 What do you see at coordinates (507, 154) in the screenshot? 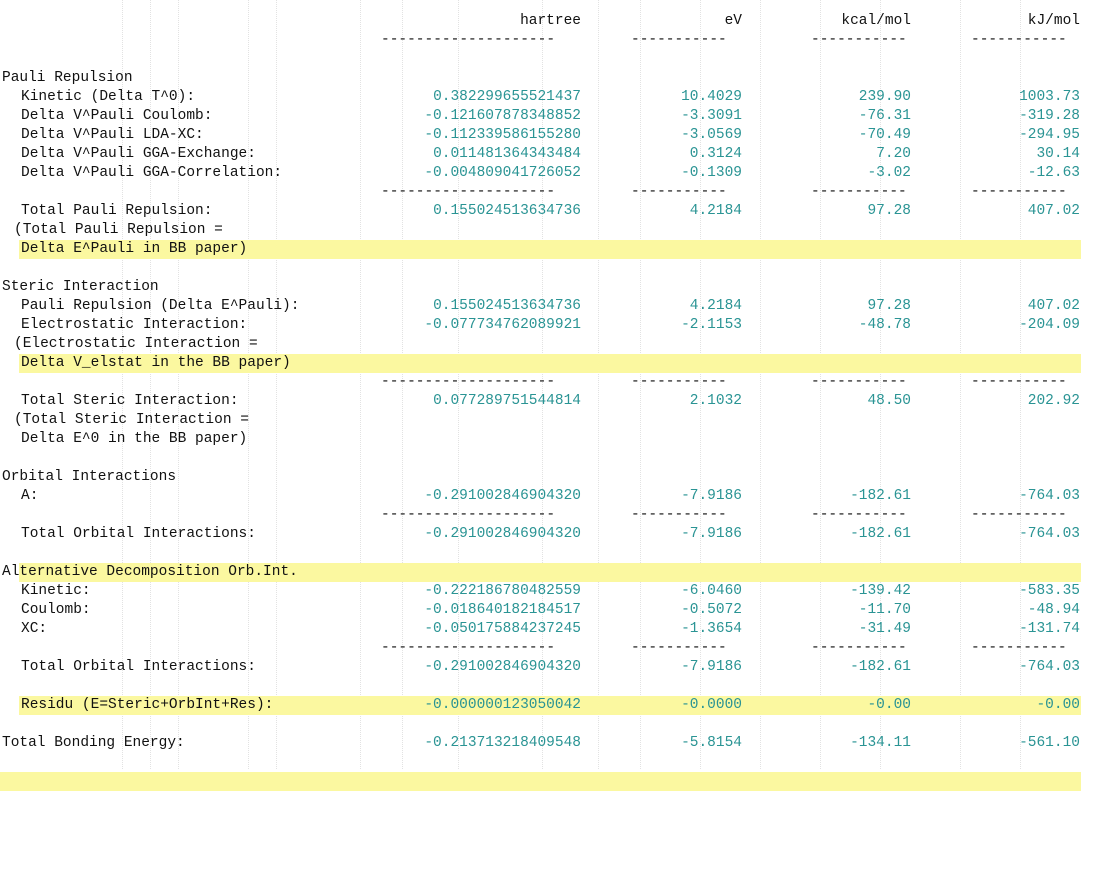
I see `value-hartree: 0.011481364343484` at bounding box center [507, 154].